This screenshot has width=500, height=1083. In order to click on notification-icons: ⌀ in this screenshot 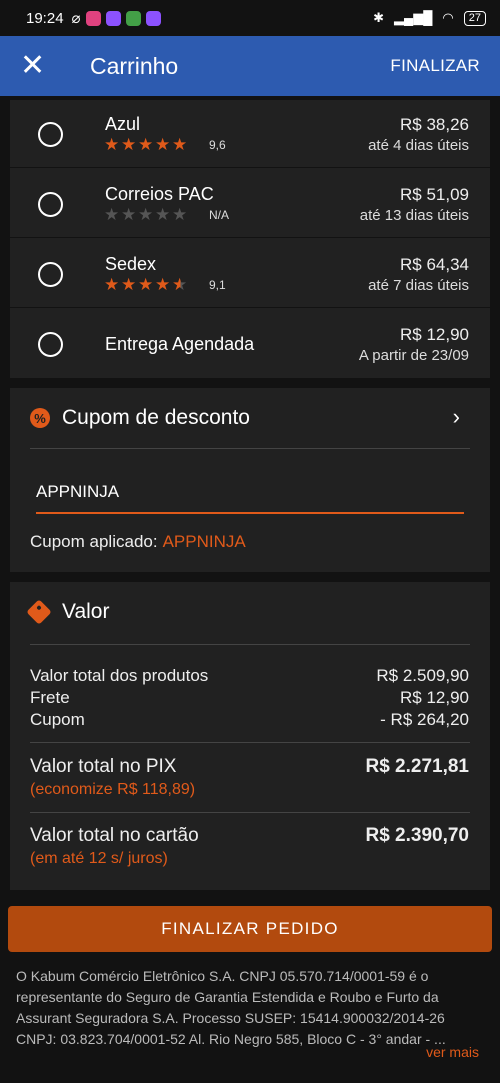, I will do `click(116, 18)`.